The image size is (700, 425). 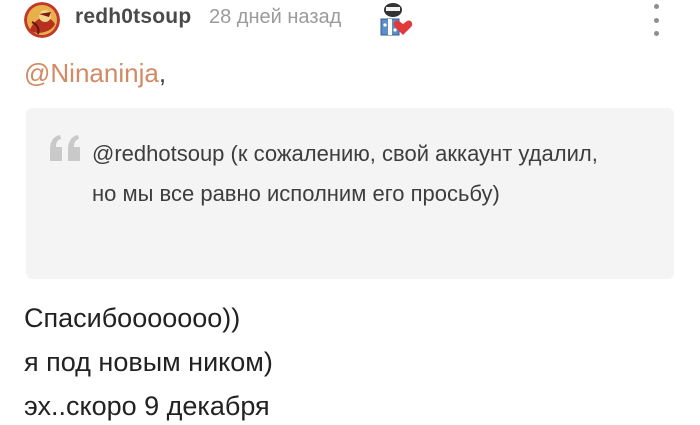 What do you see at coordinates (132, 318) in the screenshot?
I see `comment-line: Спасибоооoooo))` at bounding box center [132, 318].